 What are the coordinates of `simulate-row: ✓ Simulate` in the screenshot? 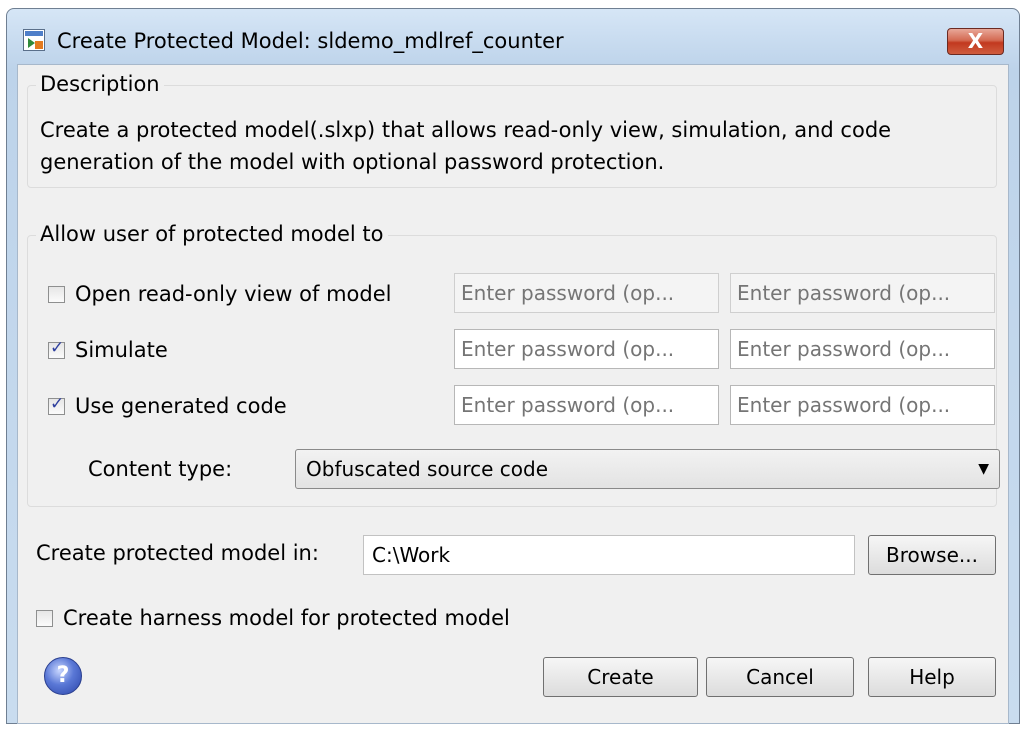 It's located at (108, 350).